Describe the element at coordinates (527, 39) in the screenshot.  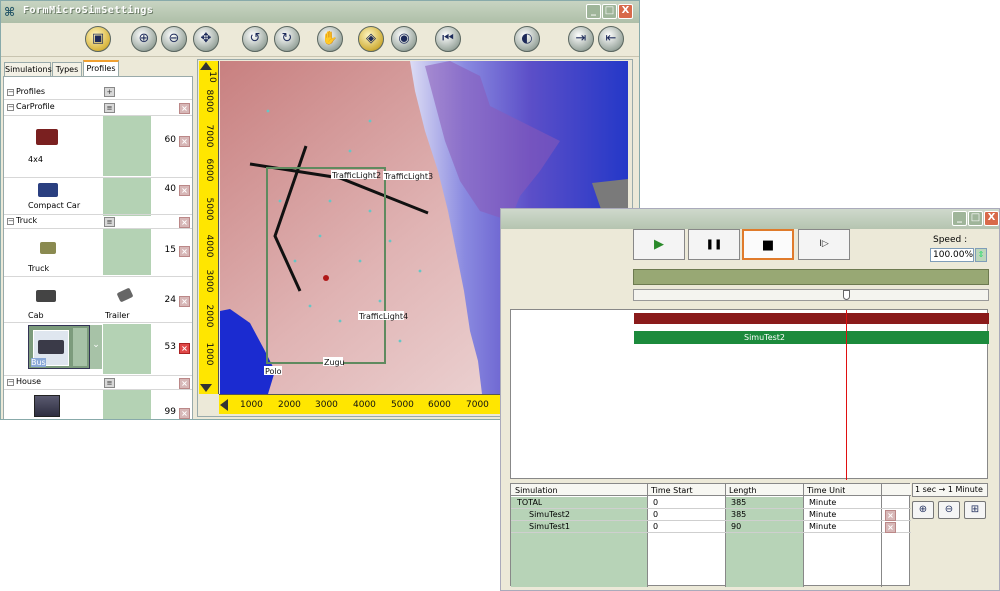
I see `layers-icon: ◐` at that location.